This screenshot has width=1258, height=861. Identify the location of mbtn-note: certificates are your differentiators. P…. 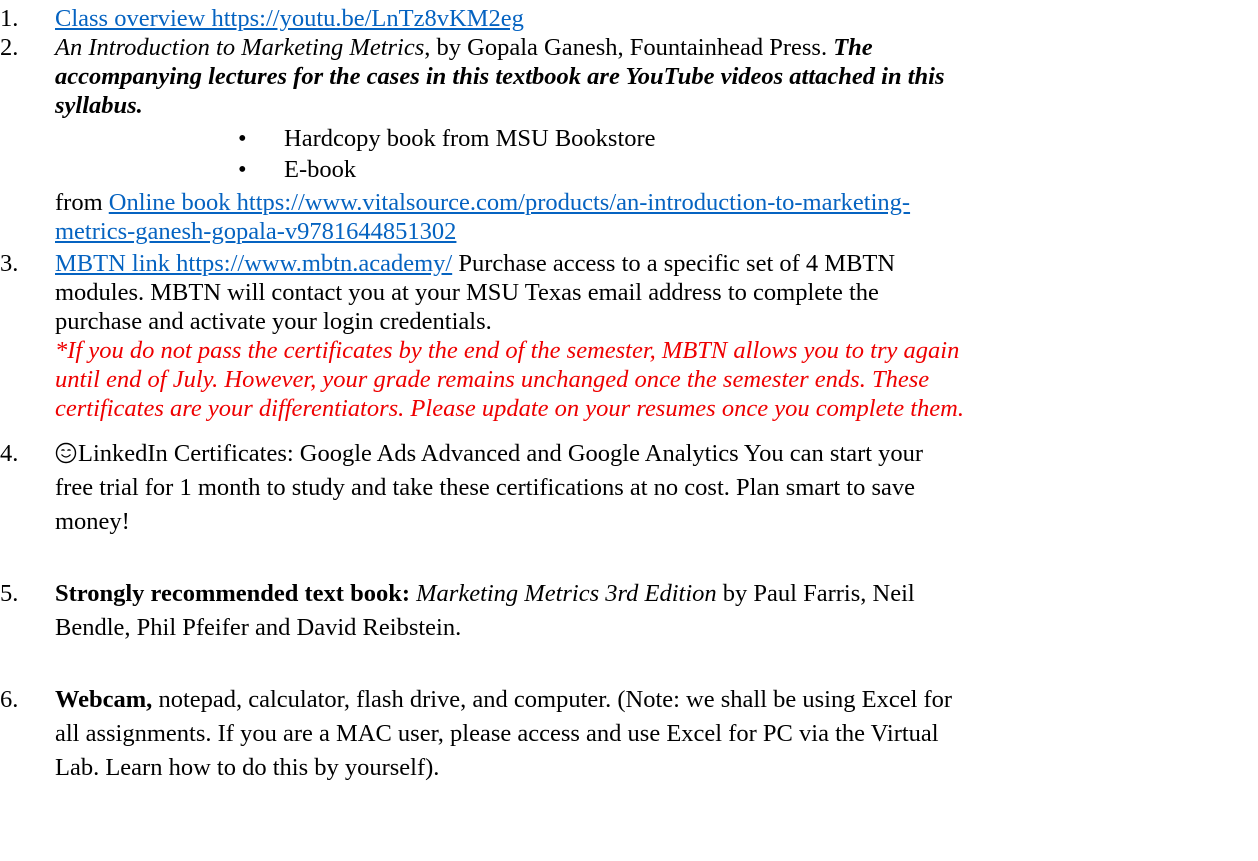
(510, 408).